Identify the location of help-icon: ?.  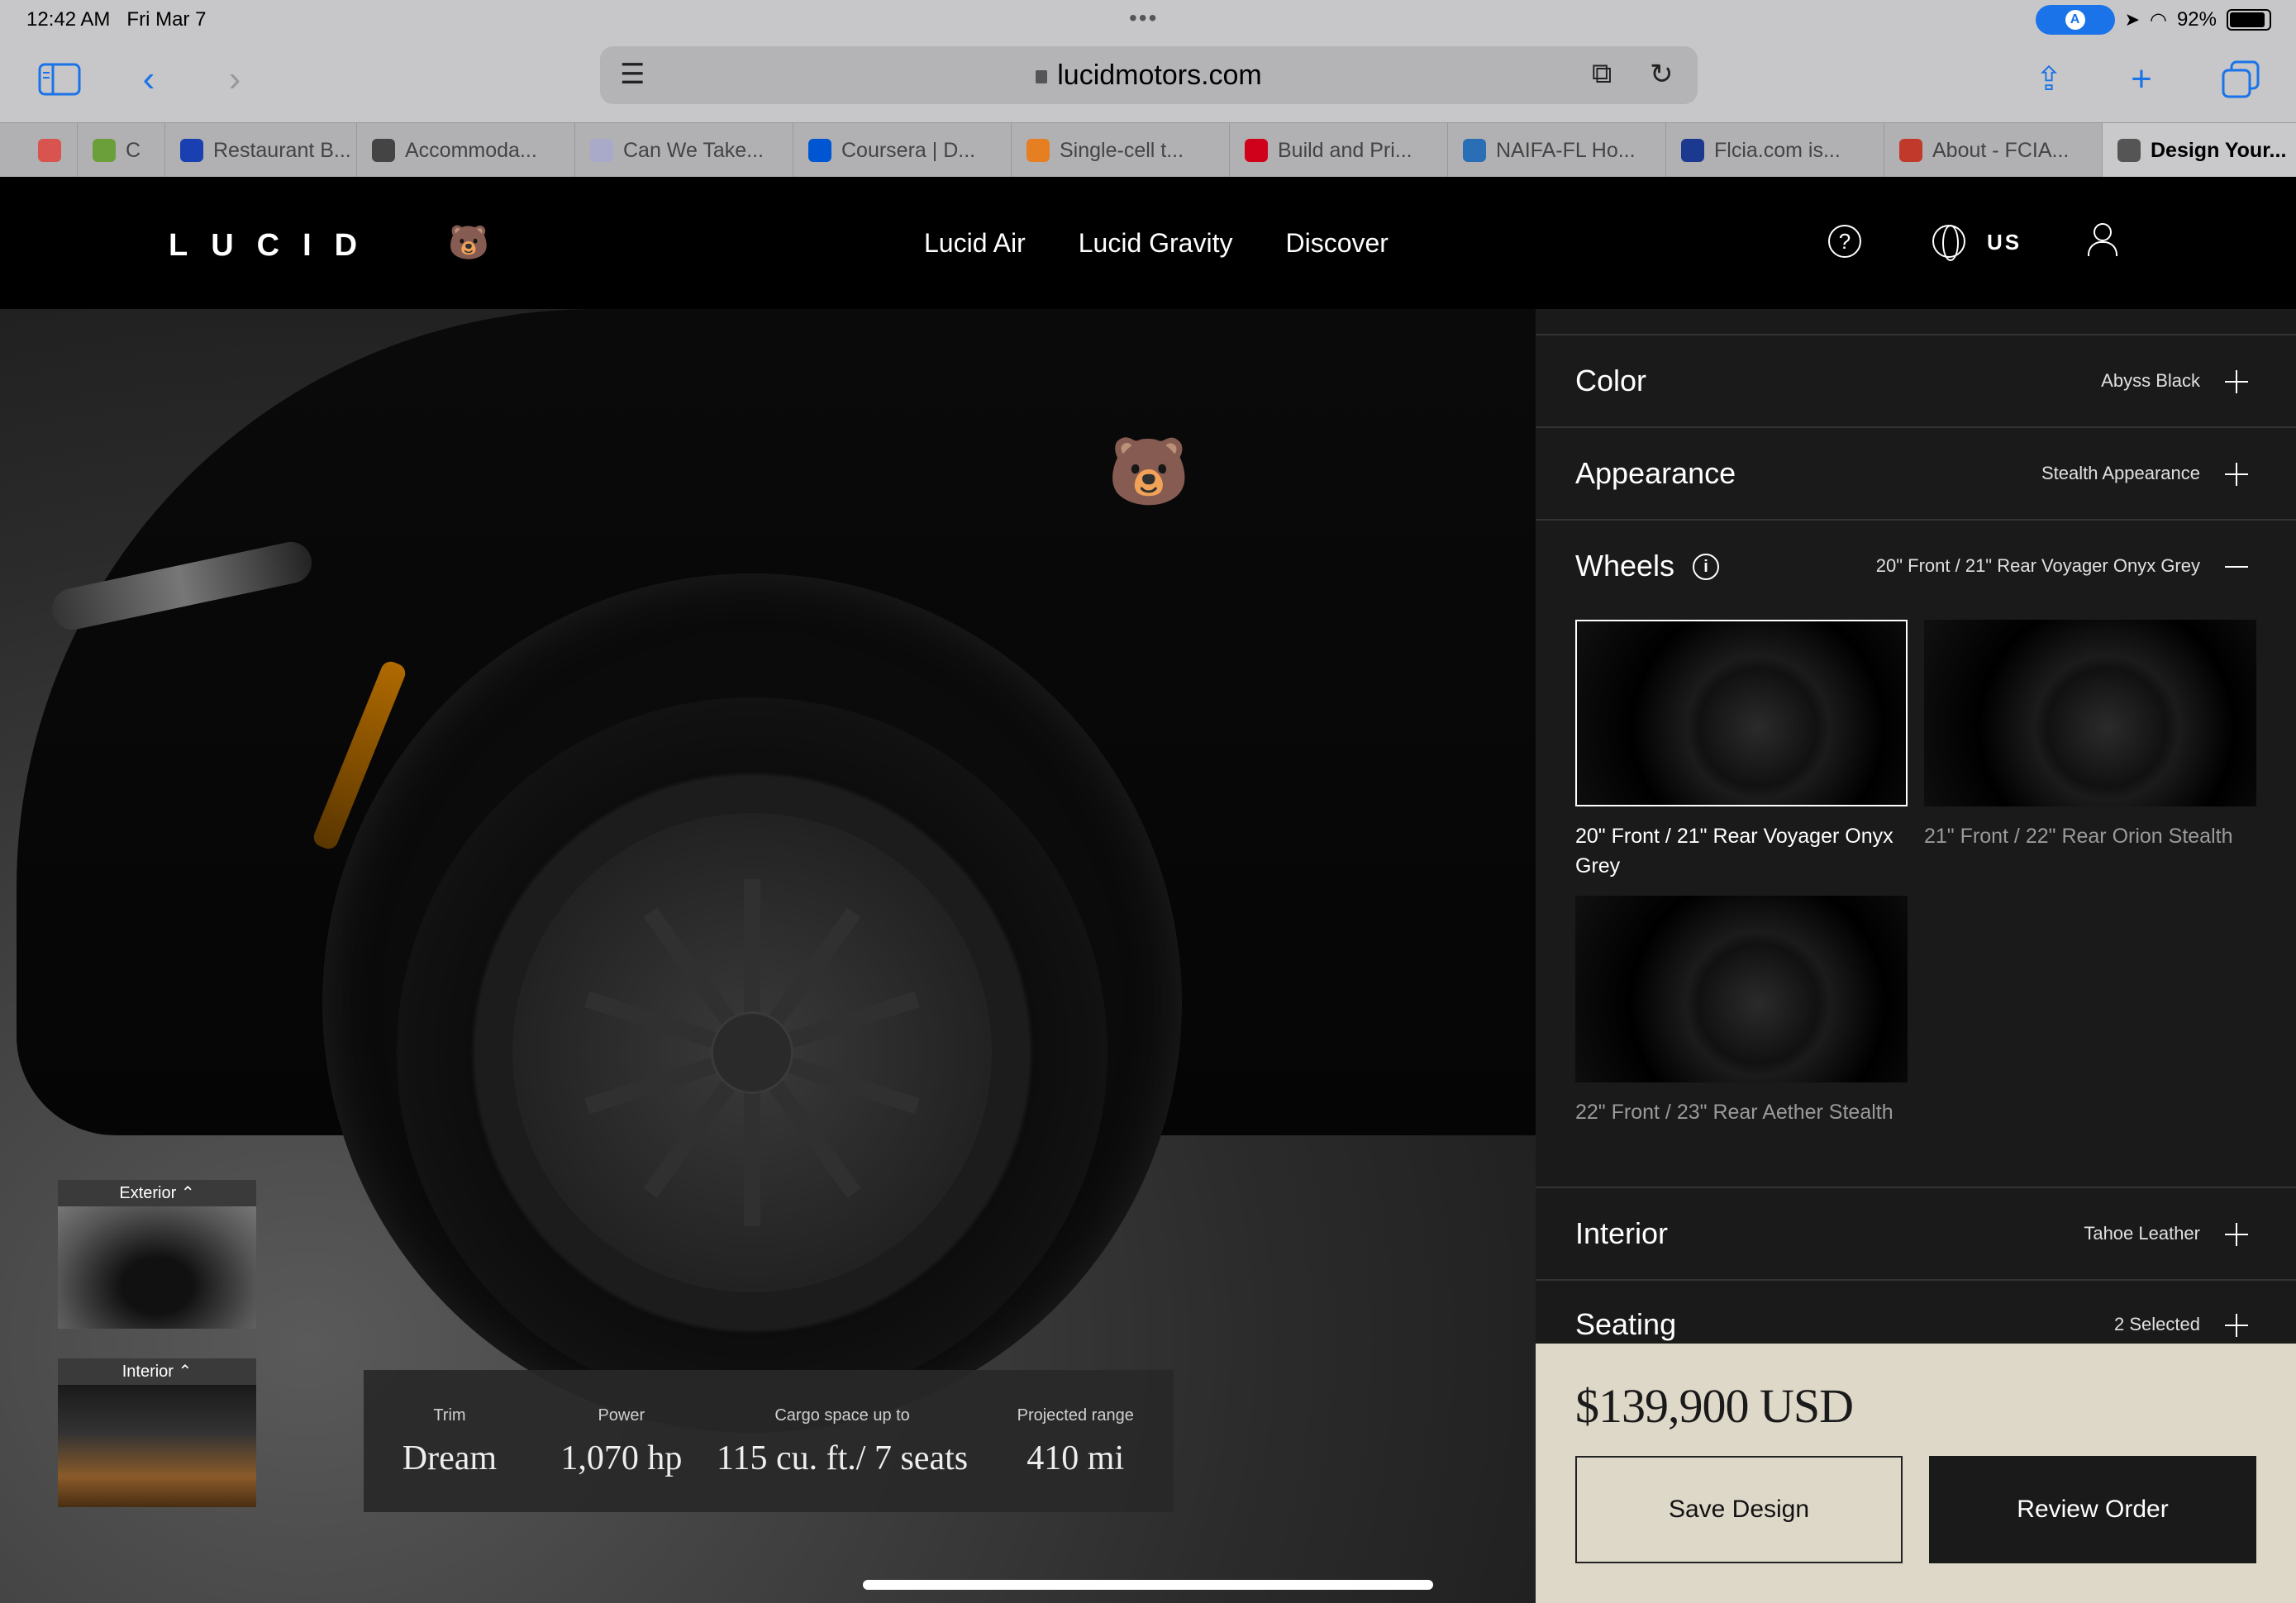
(1845, 241).